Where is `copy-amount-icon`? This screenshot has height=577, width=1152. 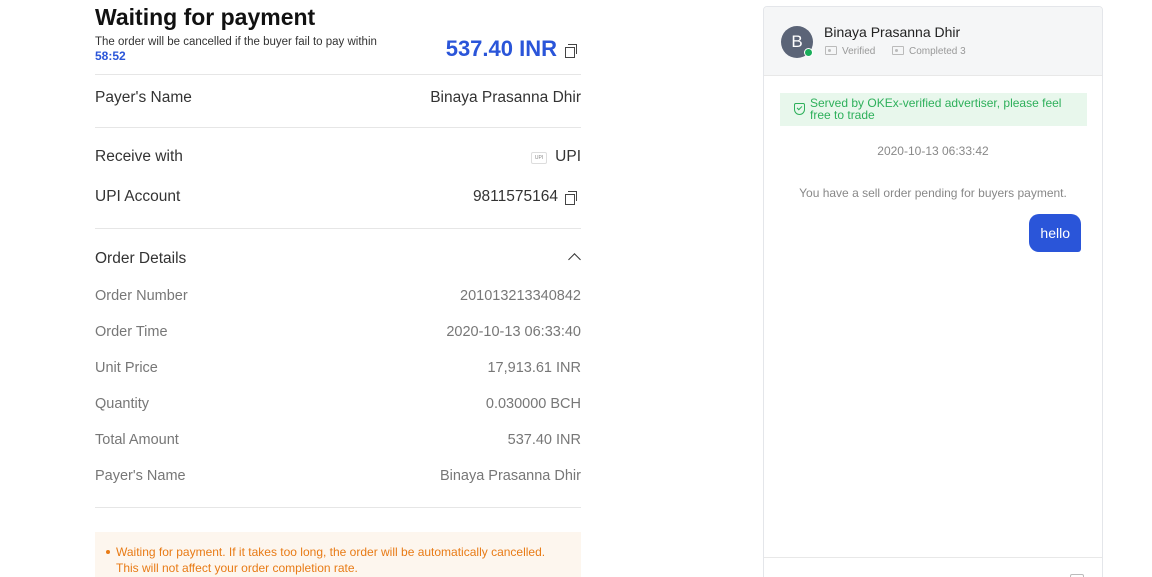 copy-amount-icon is located at coordinates (571, 51).